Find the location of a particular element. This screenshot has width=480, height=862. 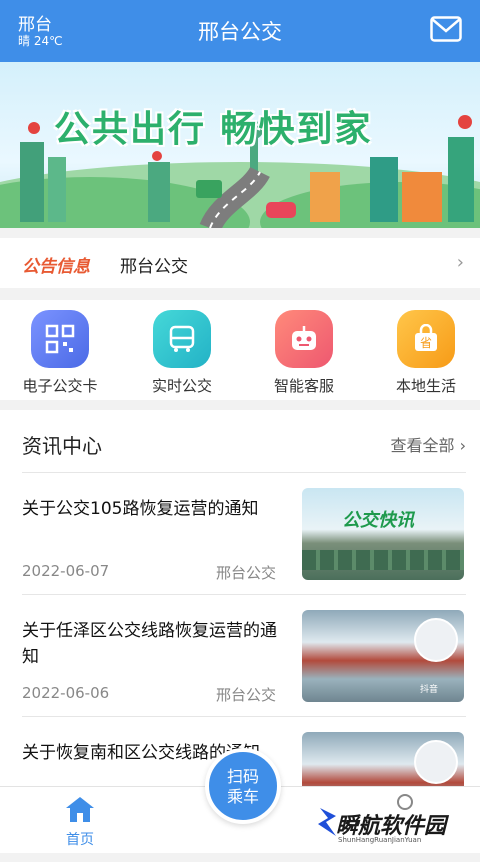

news-thumbnail: 公交快讯 is located at coordinates (383, 534).